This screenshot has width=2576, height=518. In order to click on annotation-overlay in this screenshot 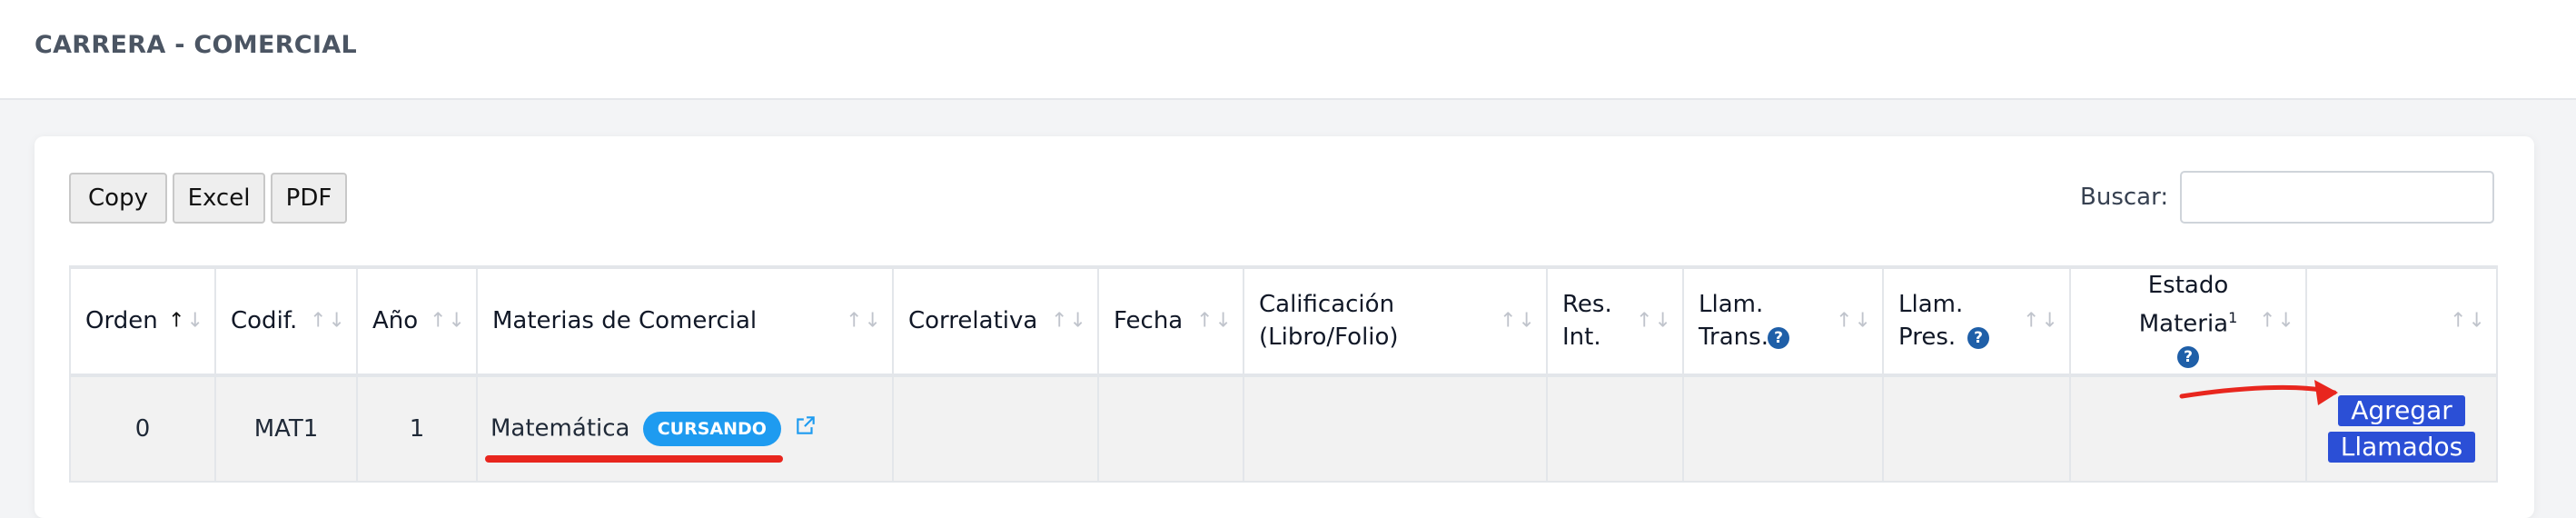, I will do `click(1411, 421)`.